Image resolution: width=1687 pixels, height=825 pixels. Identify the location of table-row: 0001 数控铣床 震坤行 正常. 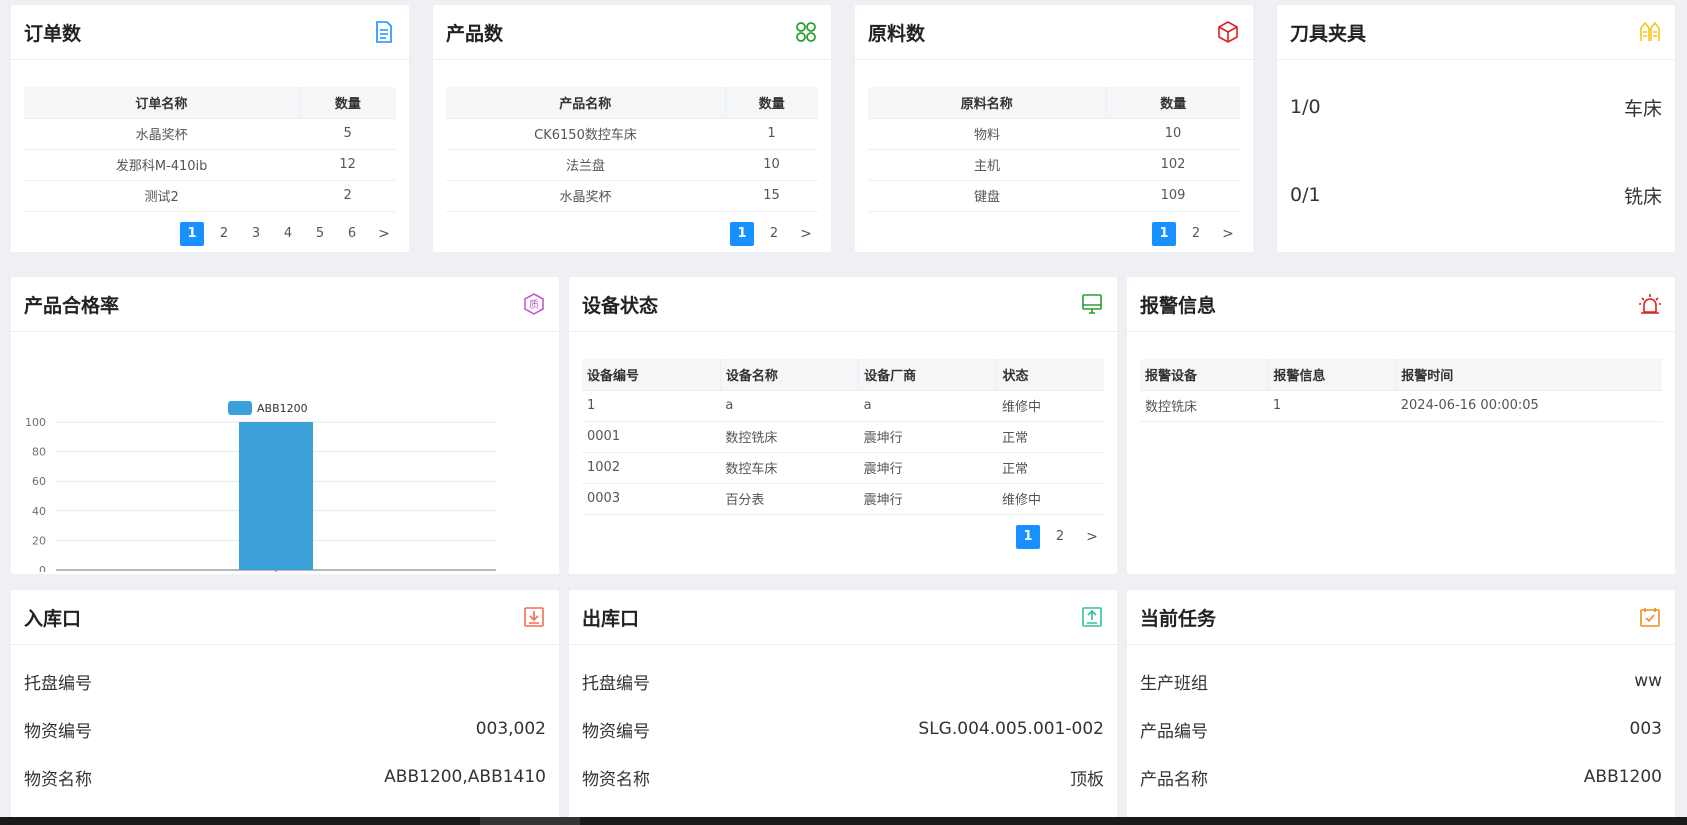
(843, 437).